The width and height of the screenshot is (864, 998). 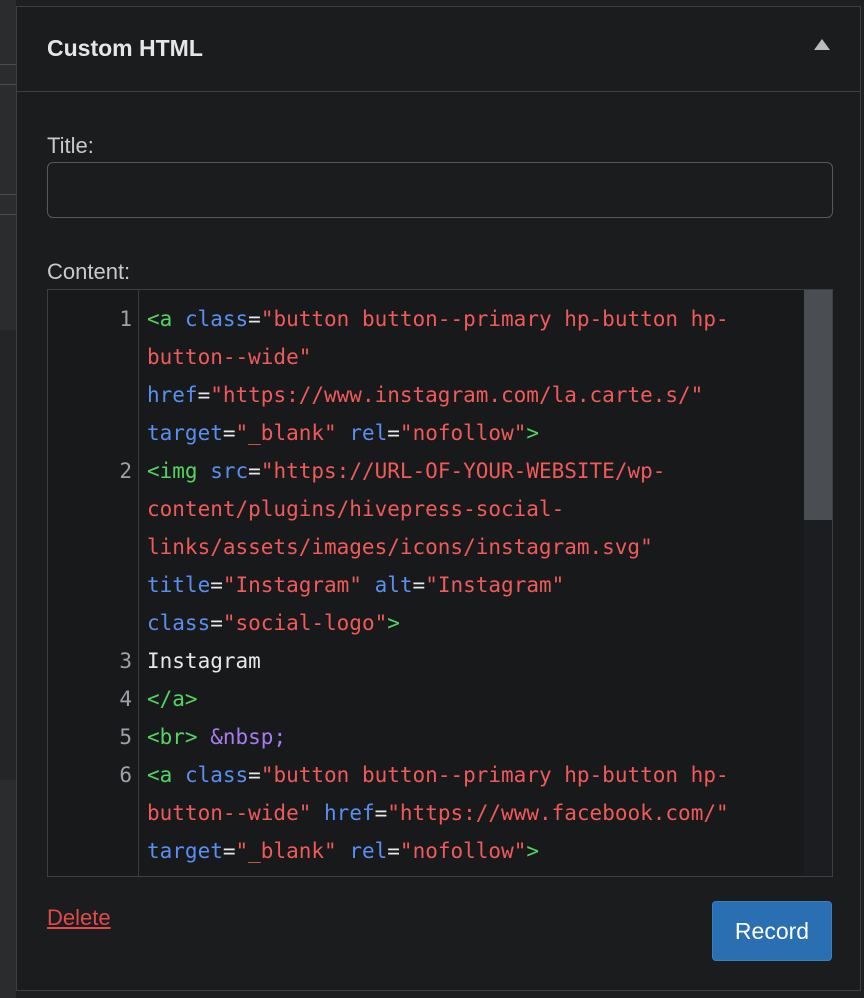 I want to click on line-number: 3, so click(x=125, y=661).